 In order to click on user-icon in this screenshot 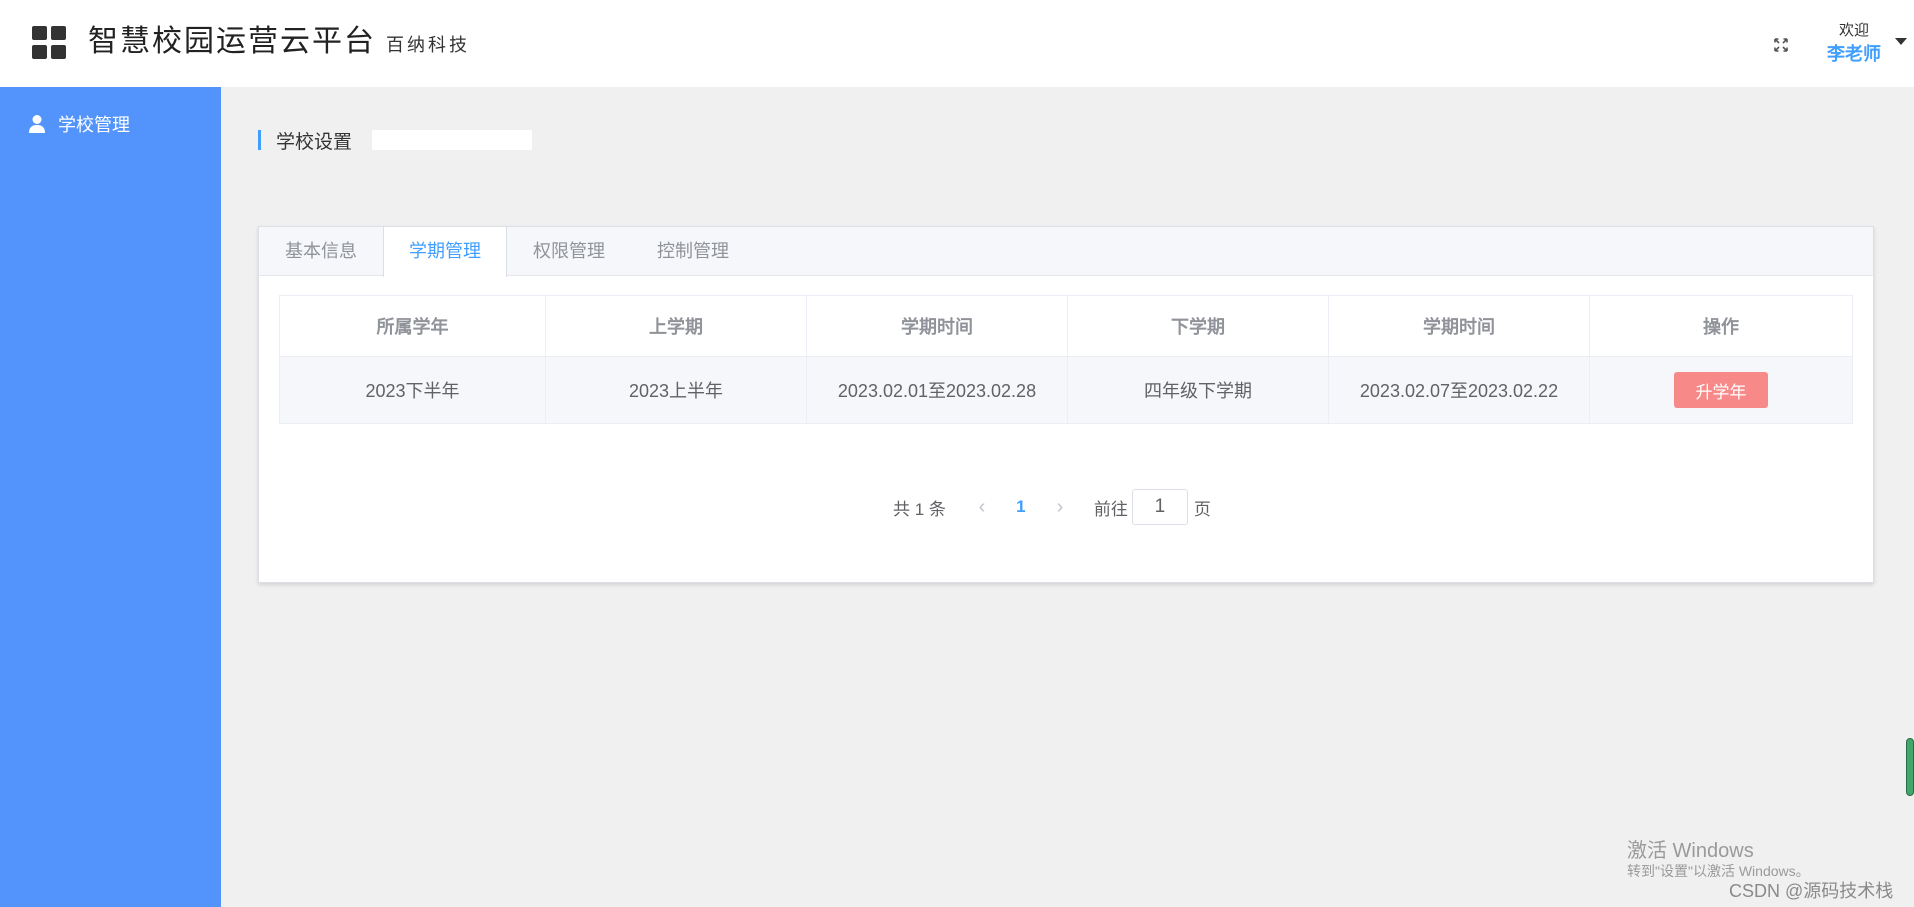, I will do `click(37, 124)`.